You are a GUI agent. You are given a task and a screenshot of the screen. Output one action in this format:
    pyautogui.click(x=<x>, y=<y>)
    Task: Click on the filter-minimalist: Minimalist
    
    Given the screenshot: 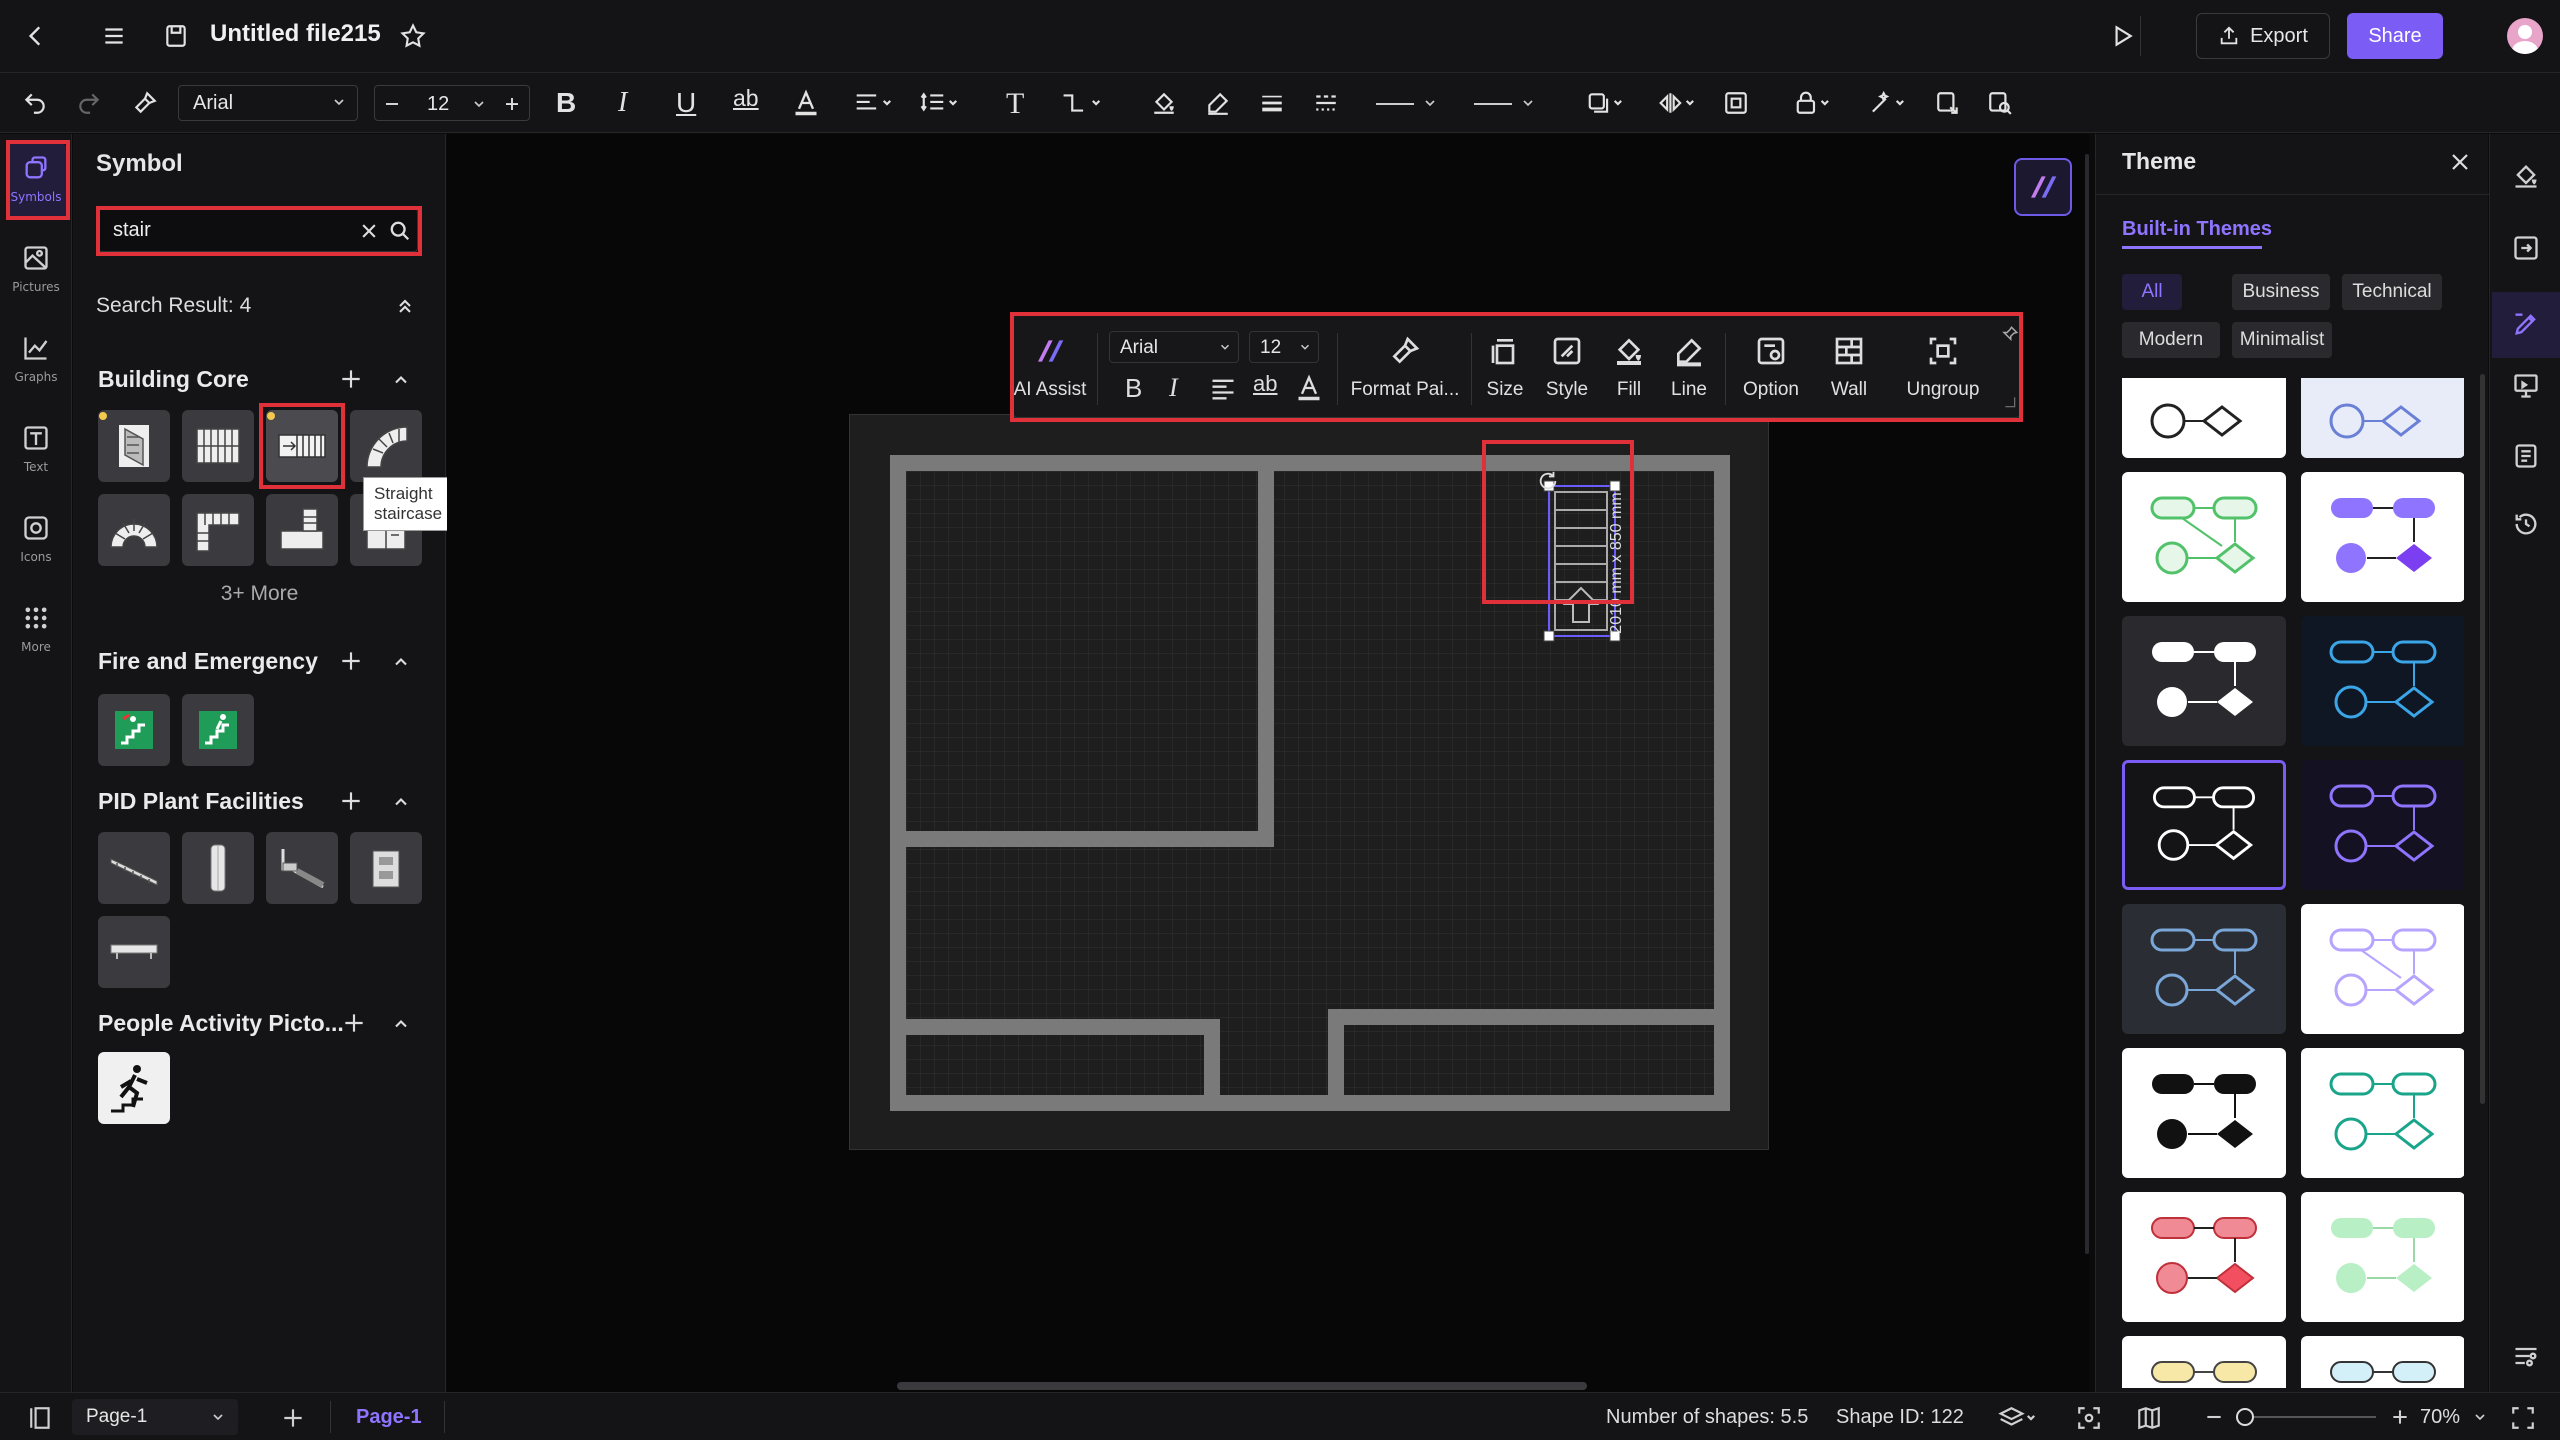 What is the action you would take?
    pyautogui.click(x=2282, y=340)
    